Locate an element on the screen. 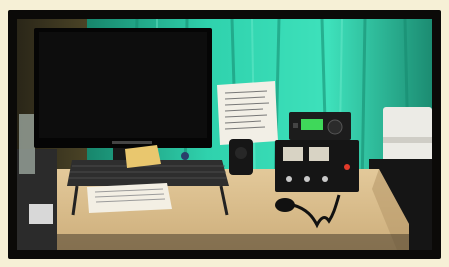  qsl-card is located at coordinates (143, 156).